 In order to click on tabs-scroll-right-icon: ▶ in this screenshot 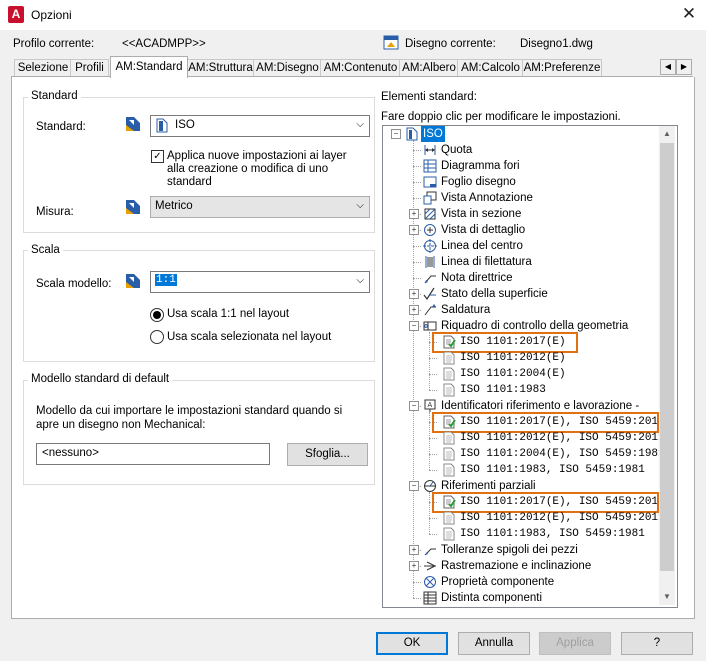, I will do `click(684, 67)`.